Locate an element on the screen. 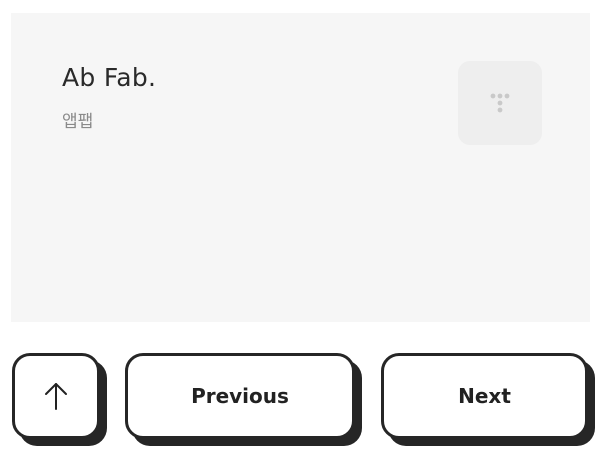 The width and height of the screenshot is (608, 475). app-title: Ab Fab. is located at coordinates (109, 77).